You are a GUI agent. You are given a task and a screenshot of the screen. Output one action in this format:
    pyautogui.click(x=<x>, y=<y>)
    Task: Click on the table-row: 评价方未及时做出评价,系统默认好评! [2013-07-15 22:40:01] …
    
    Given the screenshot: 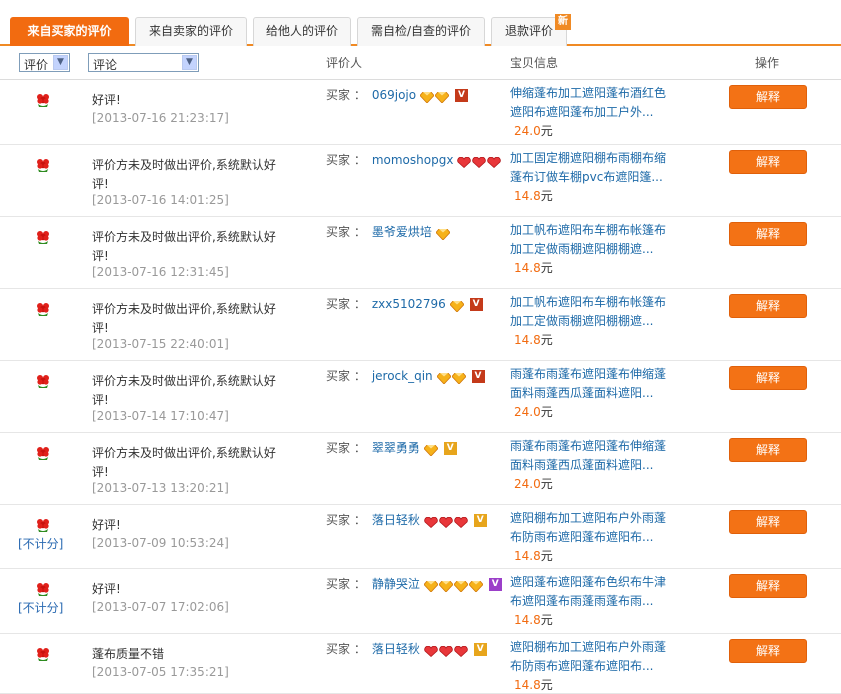 What is the action you would take?
    pyautogui.click(x=420, y=325)
    